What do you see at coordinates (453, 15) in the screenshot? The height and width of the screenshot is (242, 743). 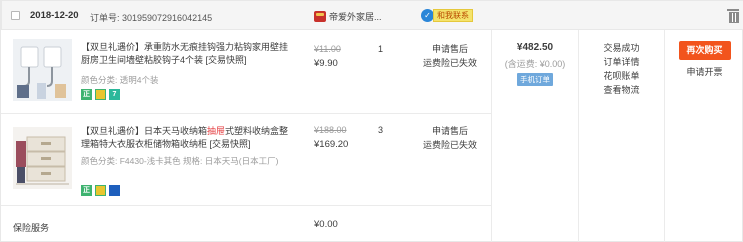 I see `contact-label: 和我联系` at bounding box center [453, 15].